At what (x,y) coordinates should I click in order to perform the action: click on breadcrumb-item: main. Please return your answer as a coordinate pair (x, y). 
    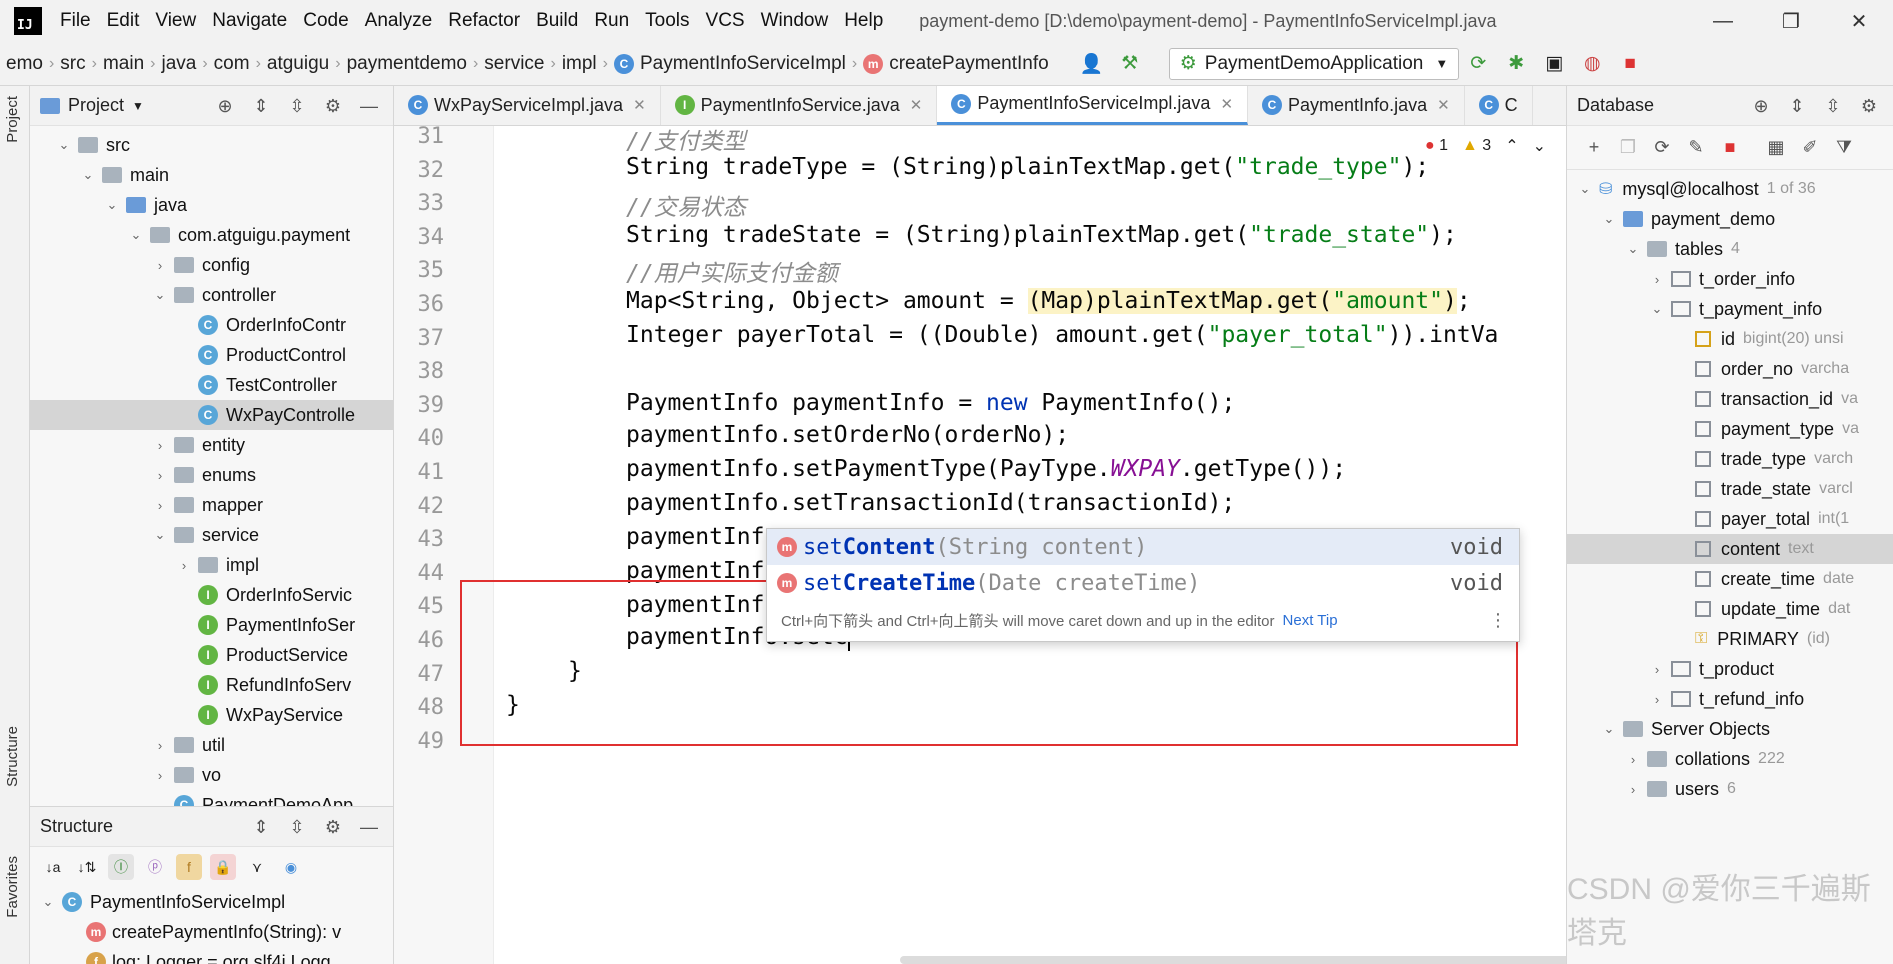
    Looking at the image, I should click on (123, 64).